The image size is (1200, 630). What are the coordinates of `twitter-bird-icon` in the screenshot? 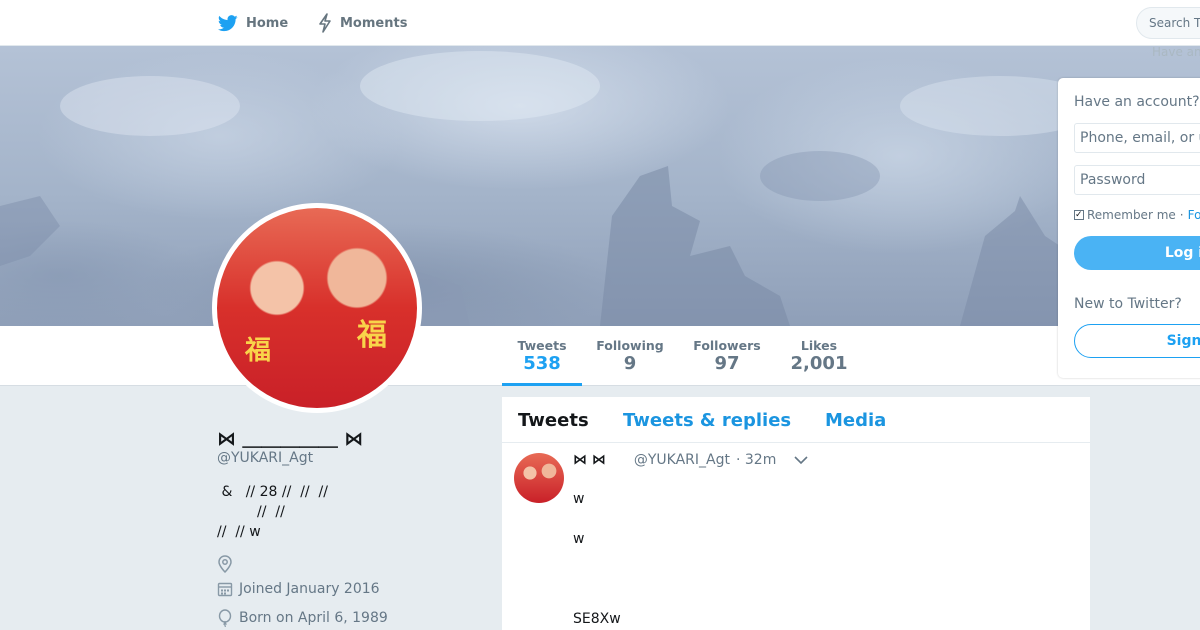 It's located at (228, 22).